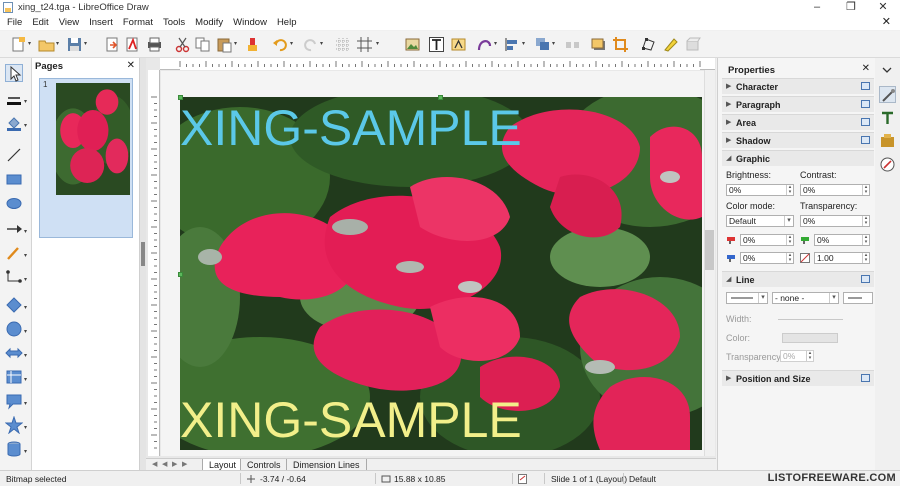  I want to click on freeform-line-icon, so click(14, 253).